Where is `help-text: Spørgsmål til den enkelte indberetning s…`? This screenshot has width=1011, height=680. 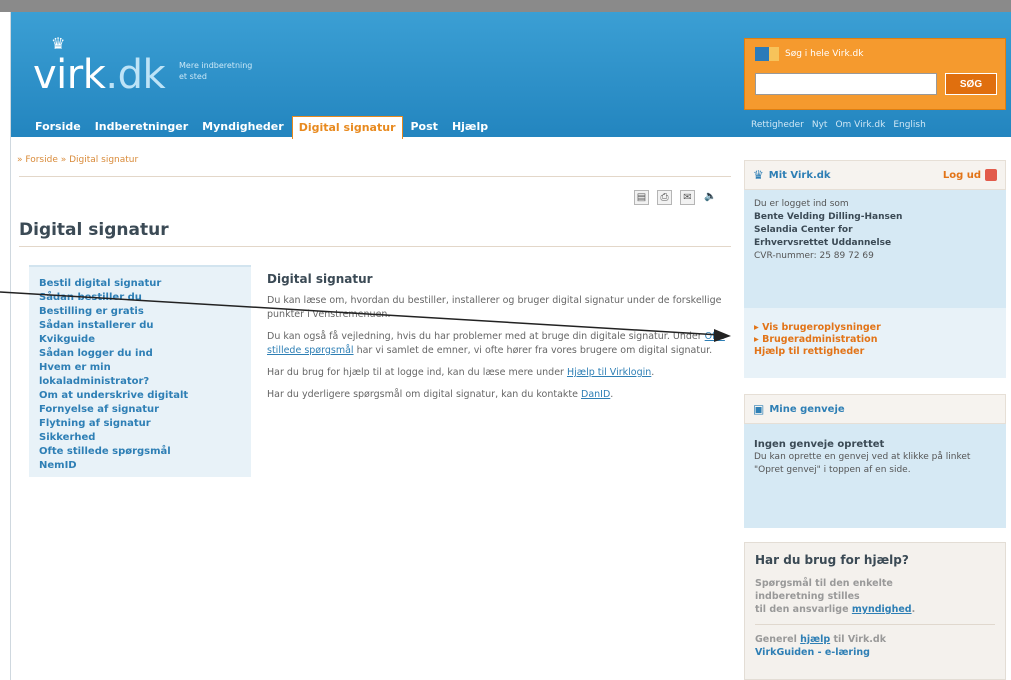
help-text: Spørgsmål til den enkelte indberetning s… is located at coordinates (875, 596).